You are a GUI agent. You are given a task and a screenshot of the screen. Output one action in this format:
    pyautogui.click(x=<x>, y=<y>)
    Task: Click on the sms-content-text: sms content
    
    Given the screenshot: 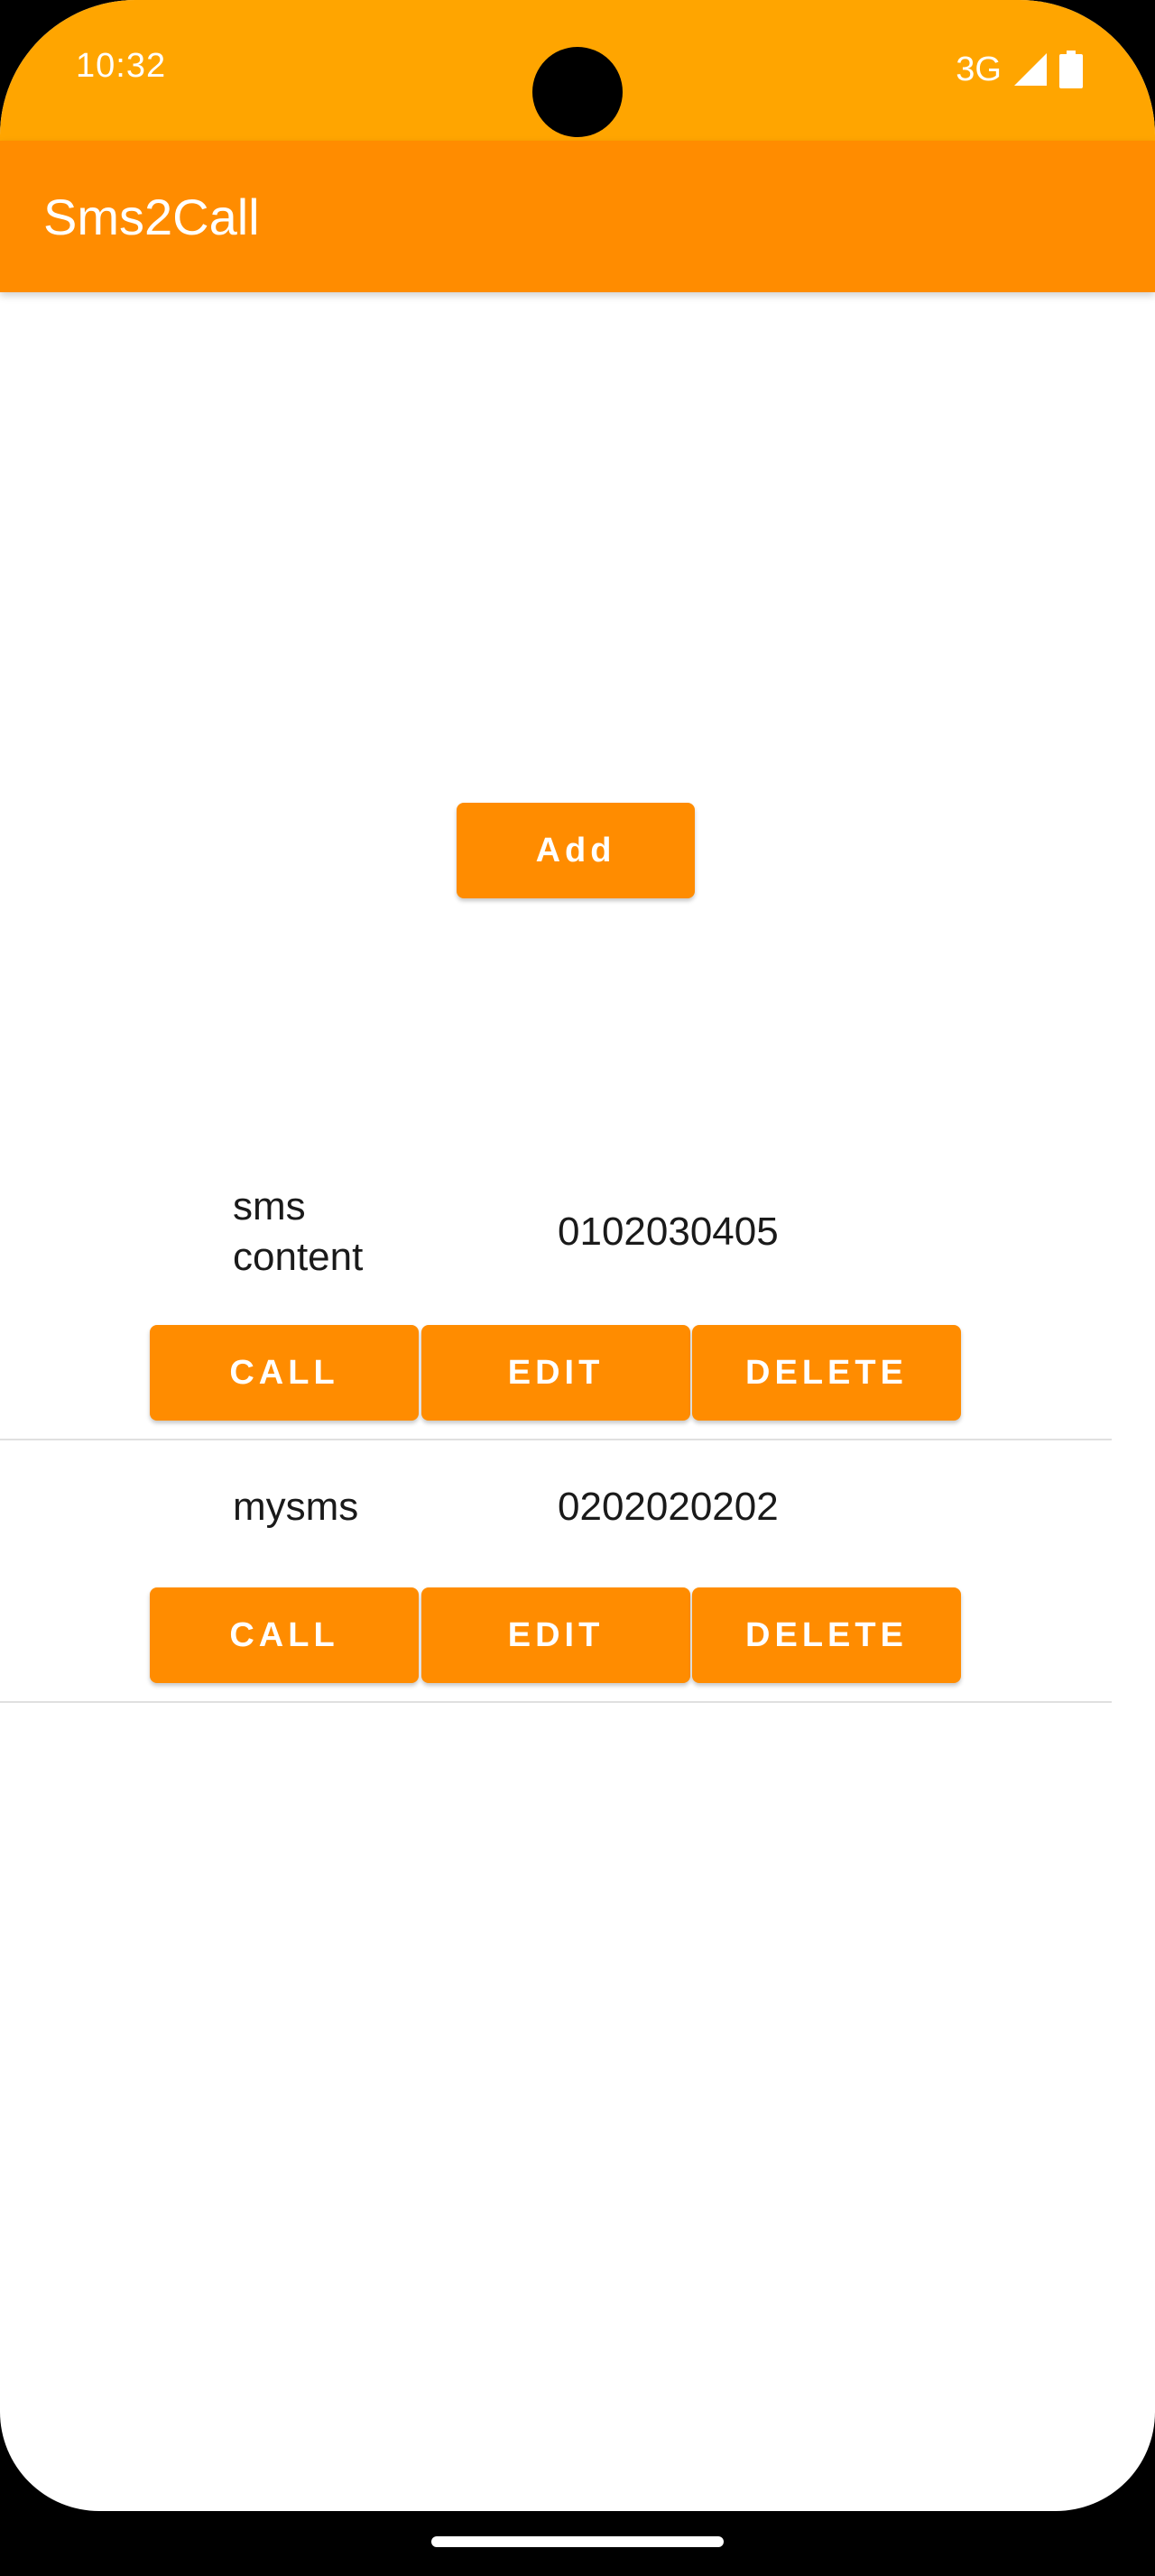 What is the action you would take?
    pyautogui.click(x=298, y=1231)
    